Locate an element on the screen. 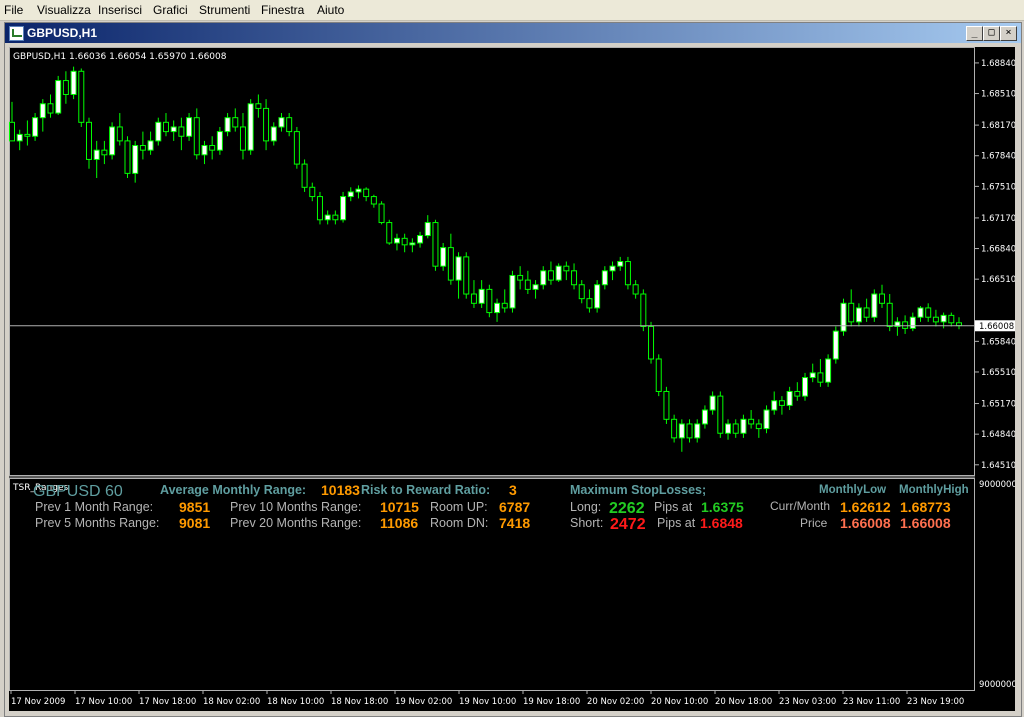 The width and height of the screenshot is (1024, 717). risk-reward-value: 3 is located at coordinates (513, 490).